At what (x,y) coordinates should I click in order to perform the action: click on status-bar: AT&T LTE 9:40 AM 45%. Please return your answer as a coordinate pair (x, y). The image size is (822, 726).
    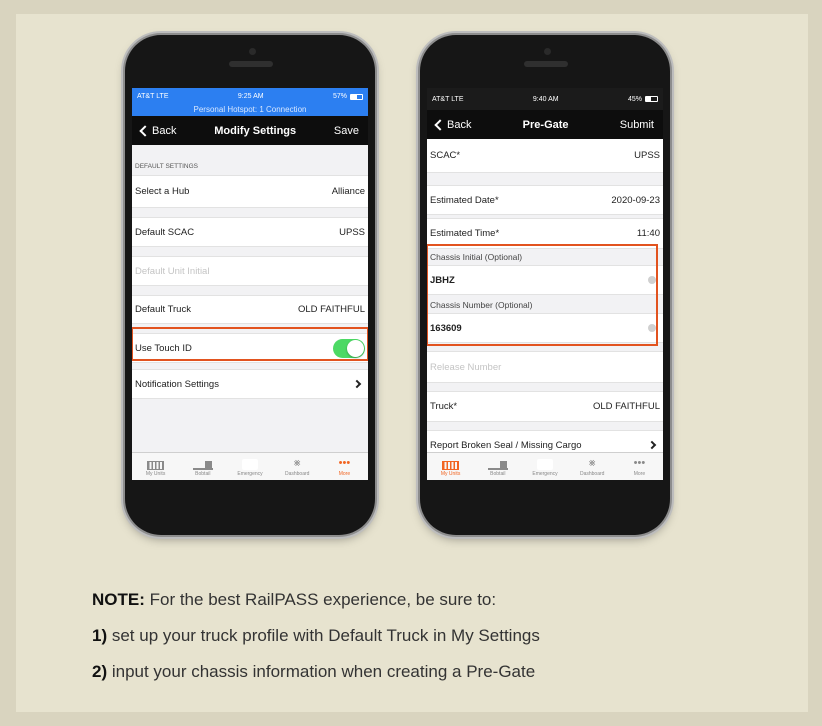
    Looking at the image, I should click on (545, 99).